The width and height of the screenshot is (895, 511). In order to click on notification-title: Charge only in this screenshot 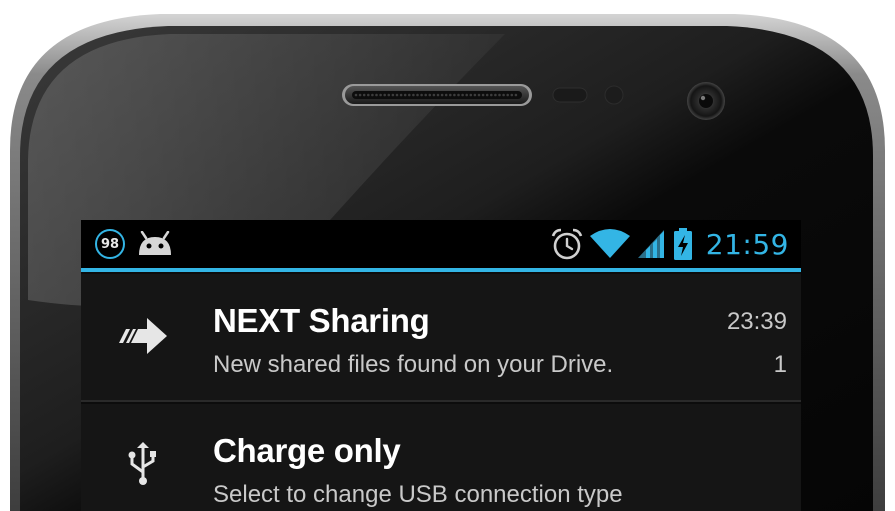, I will do `click(307, 450)`.